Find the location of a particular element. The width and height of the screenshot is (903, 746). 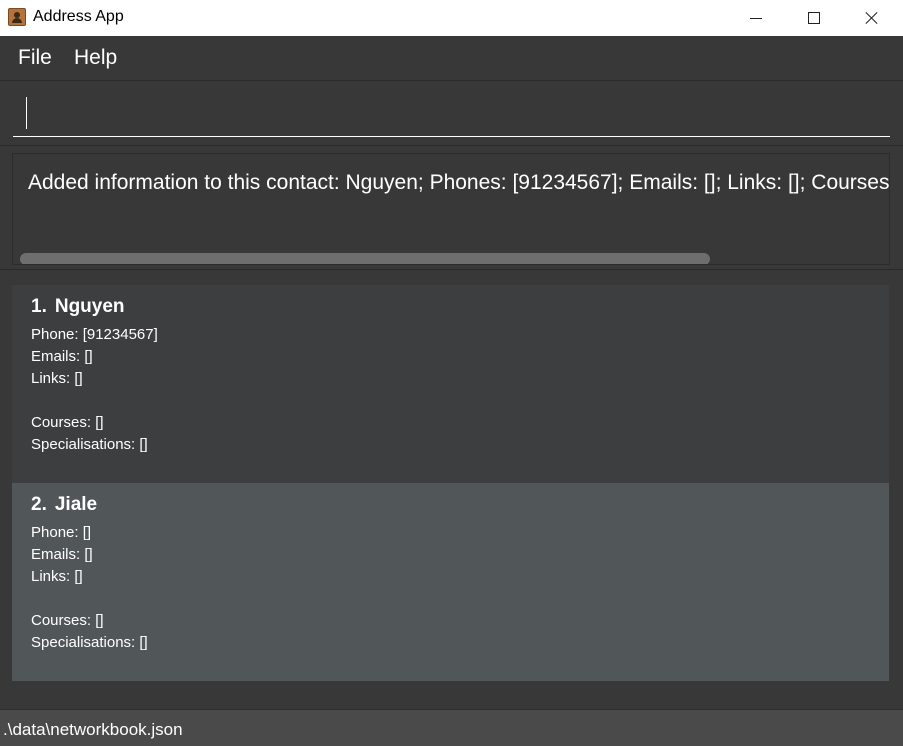

close-button is located at coordinates (872, 18).